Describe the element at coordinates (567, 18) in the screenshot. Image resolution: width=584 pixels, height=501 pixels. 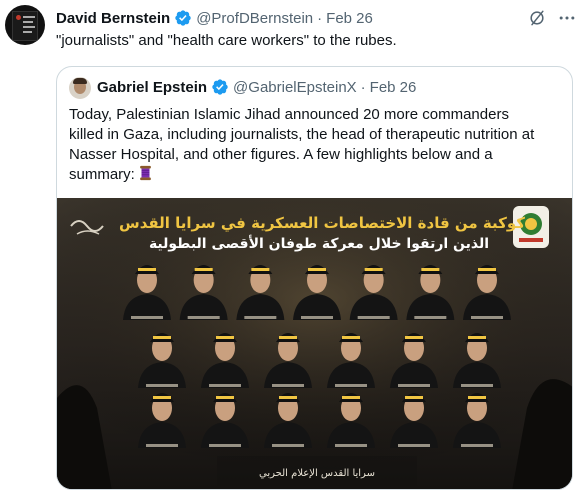
I see `more-icon` at that location.